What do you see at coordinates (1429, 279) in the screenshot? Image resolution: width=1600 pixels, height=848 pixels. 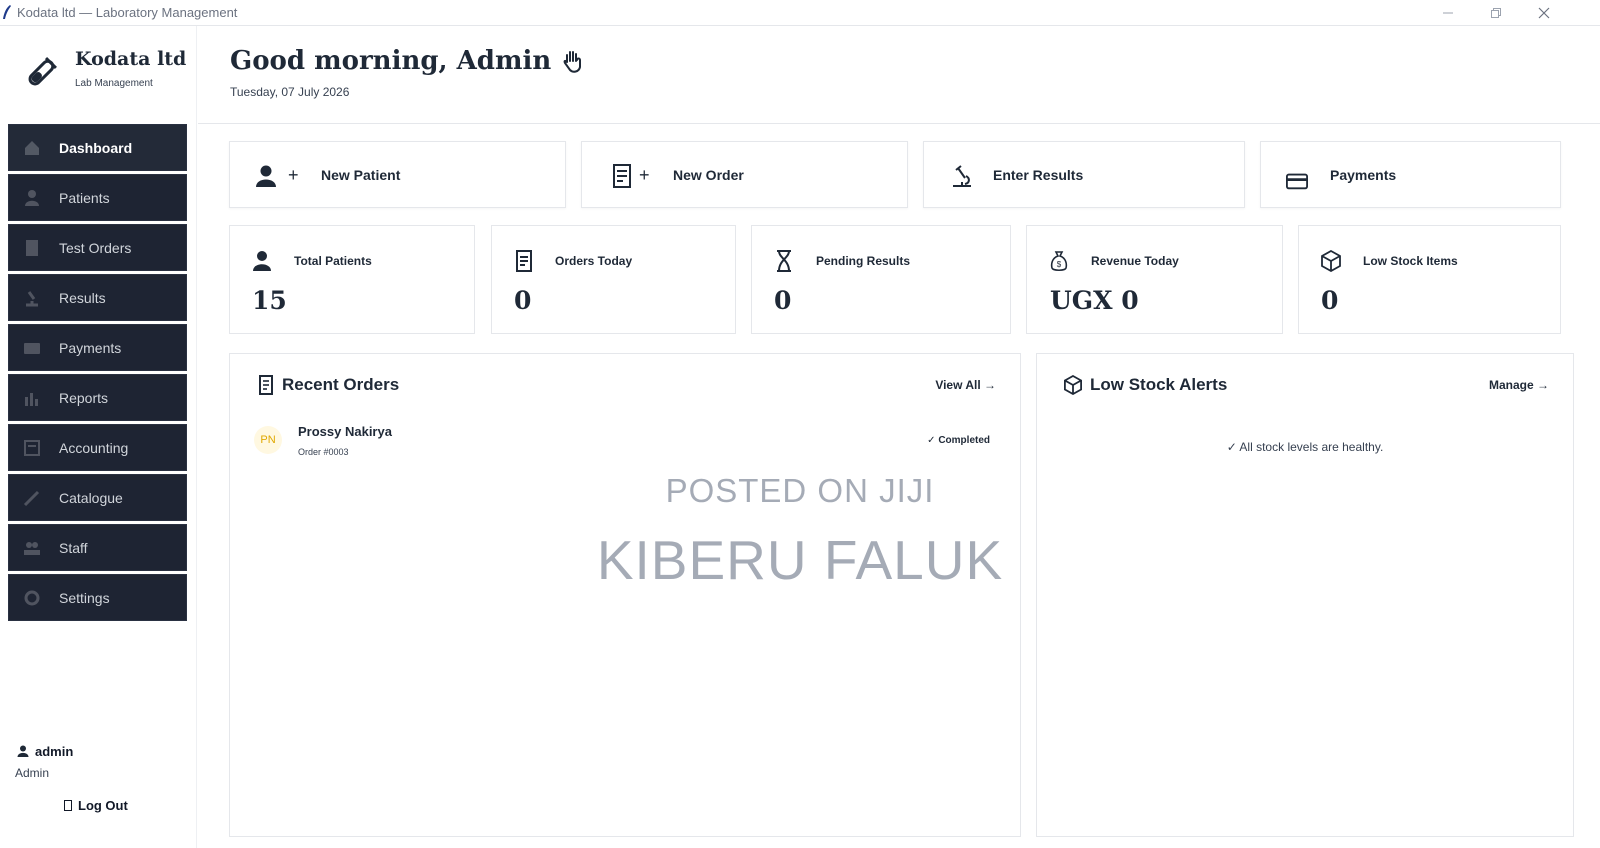 I see `stat-low-stock-items: Low Stock Items 0` at bounding box center [1429, 279].